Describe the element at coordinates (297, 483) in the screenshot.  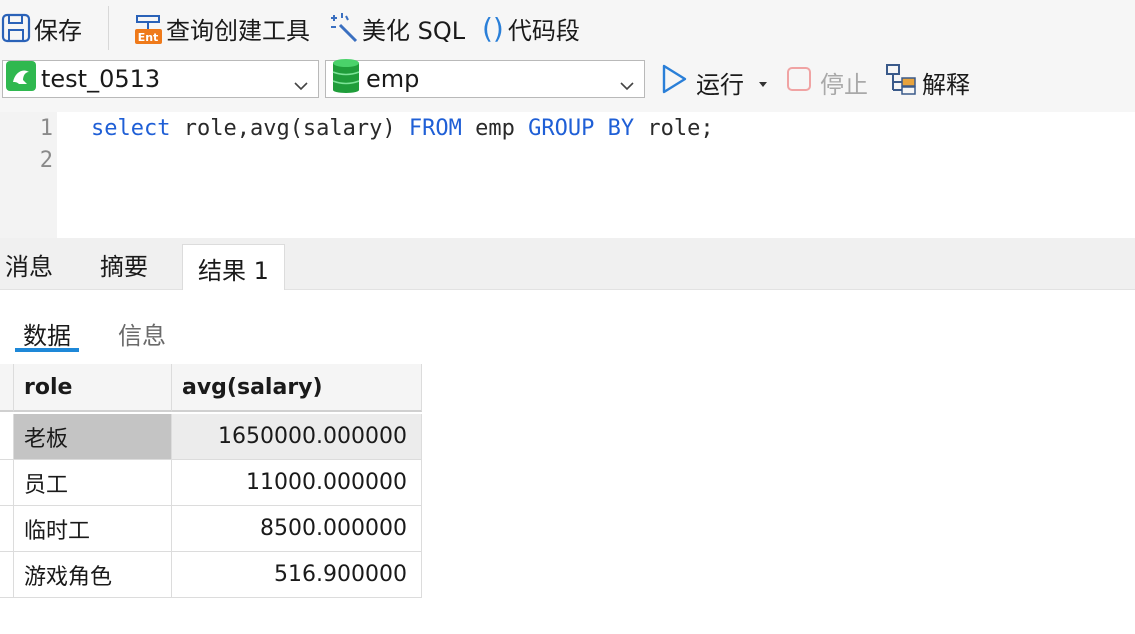
I see `table-cell-avg-salary: 11000.000000` at that location.